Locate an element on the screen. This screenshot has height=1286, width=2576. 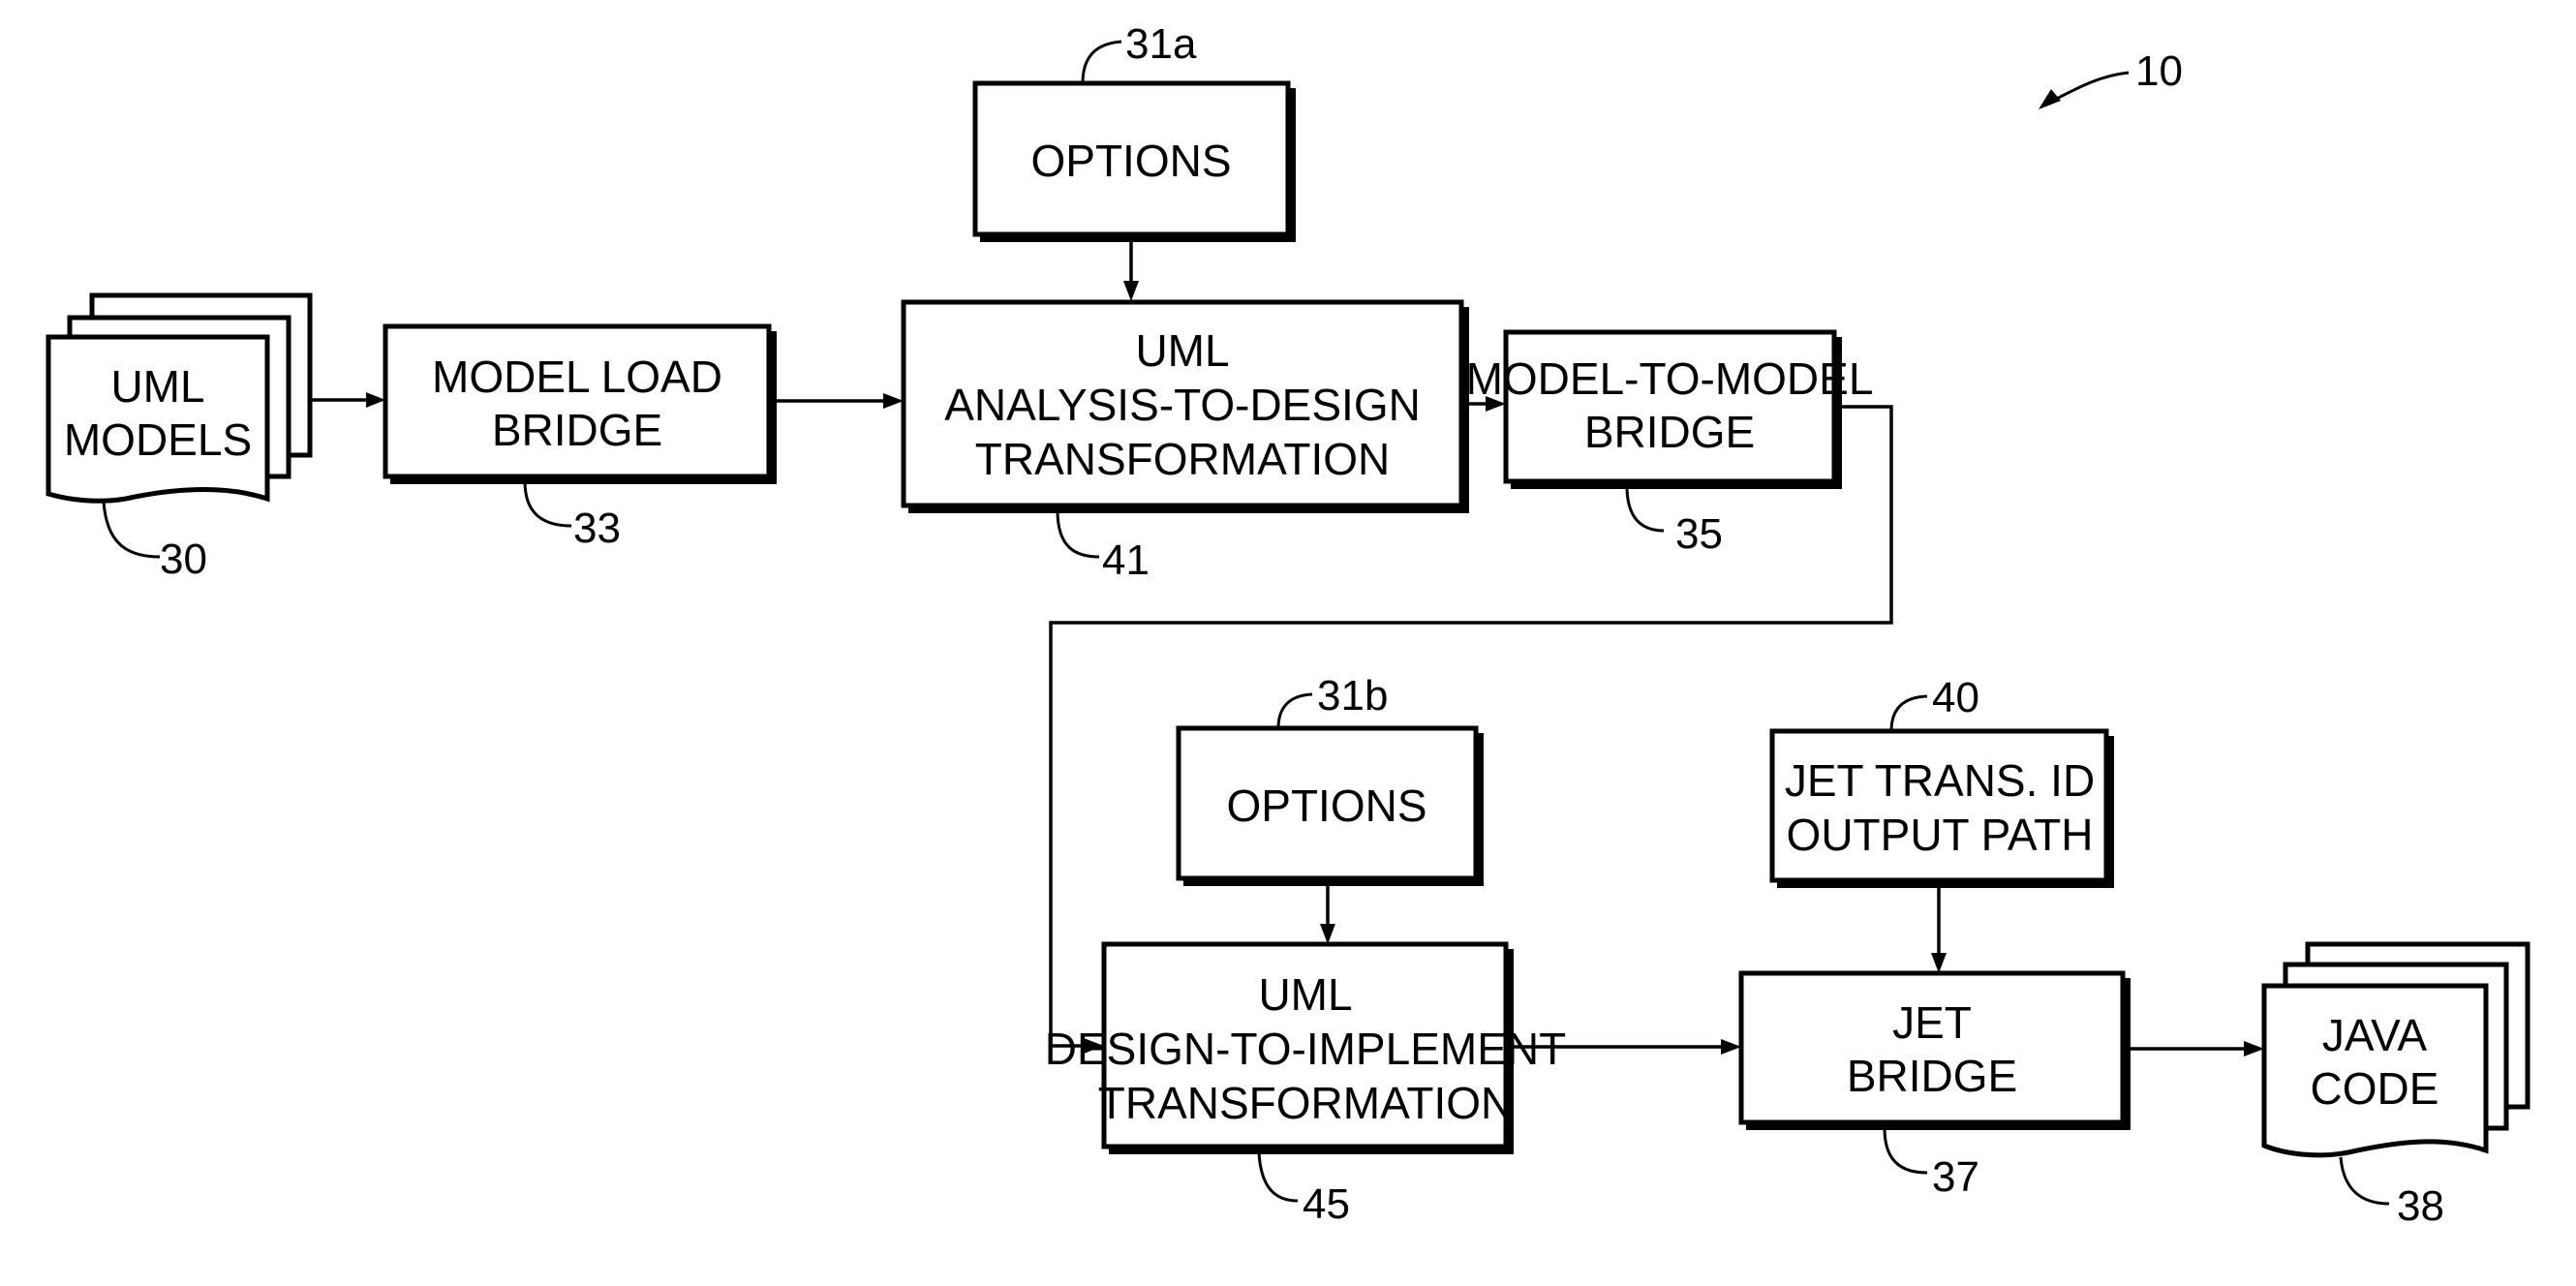
figure-reference-arrowhead-icon is located at coordinates (2050, 99).